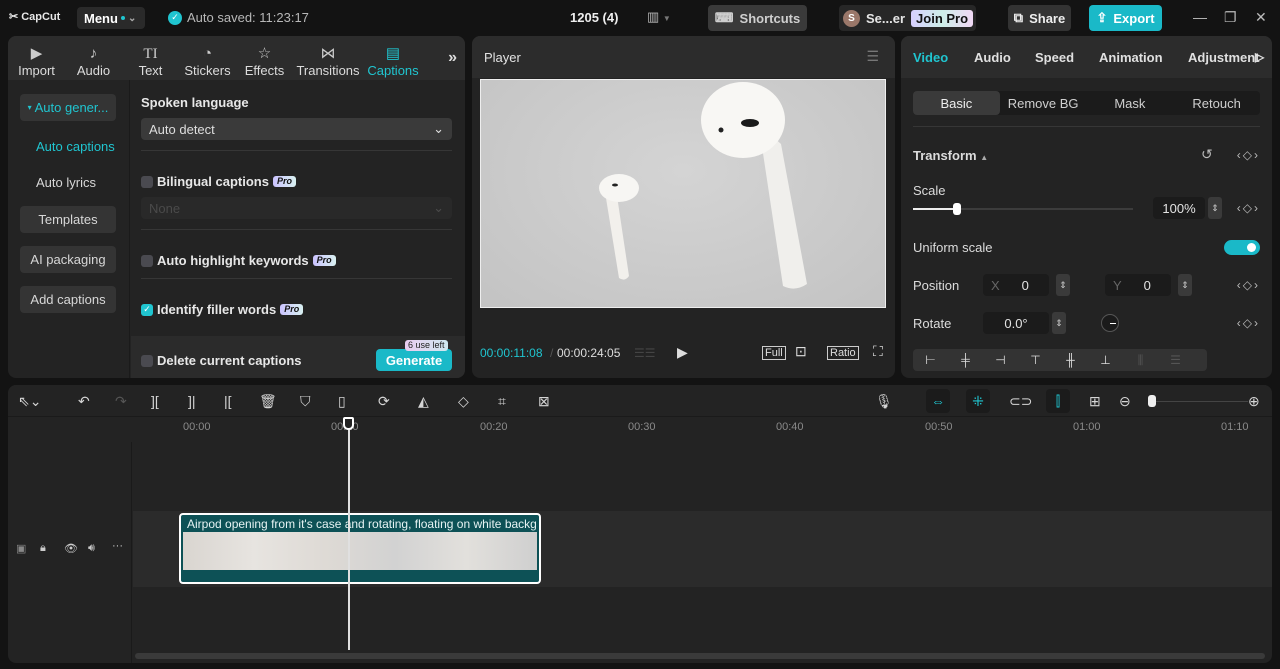  What do you see at coordinates (956, 103) in the screenshot?
I see `subtab-basic: Basic` at bounding box center [956, 103].